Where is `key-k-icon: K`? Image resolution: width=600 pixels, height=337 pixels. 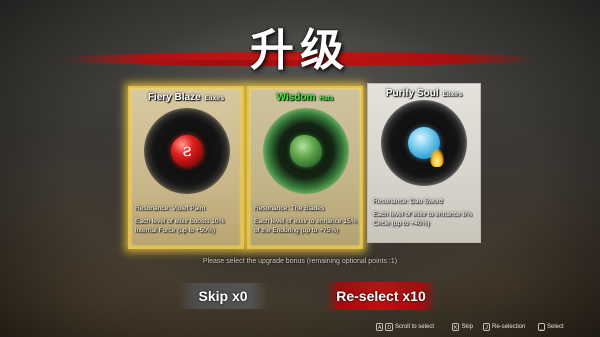 key-k-icon: K is located at coordinates (456, 327).